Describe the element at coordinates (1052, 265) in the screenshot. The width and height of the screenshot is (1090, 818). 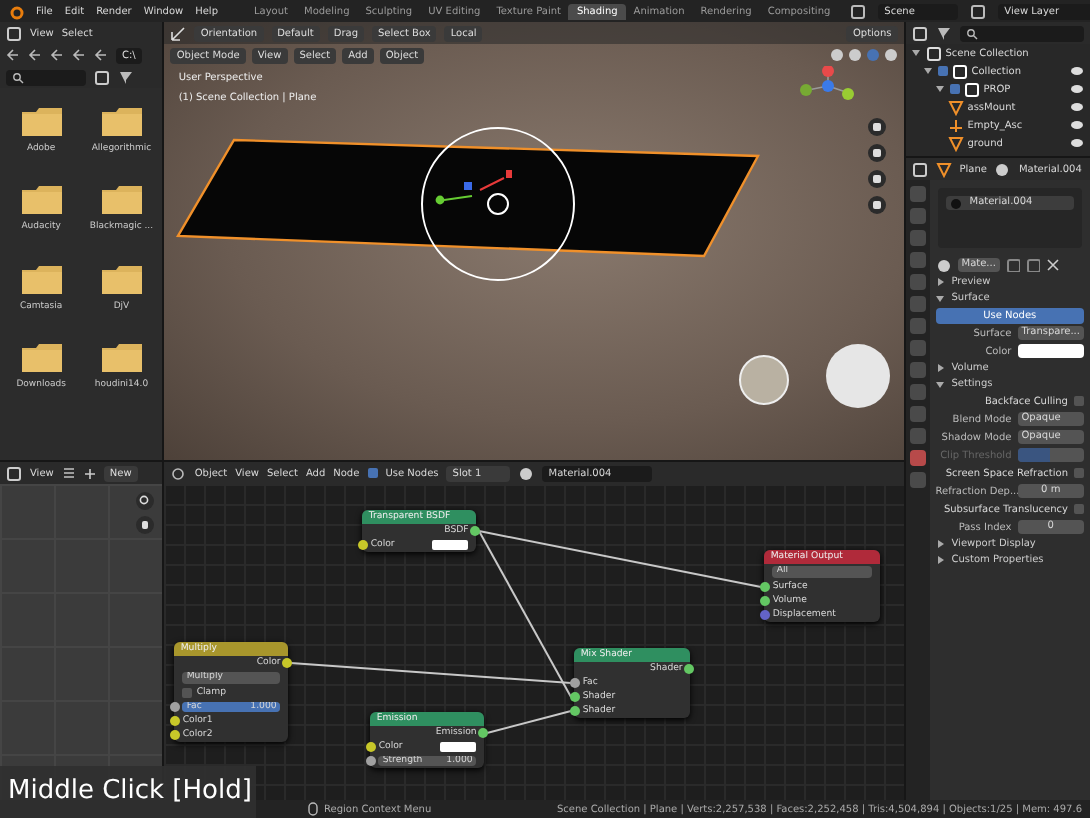
I see `unlink-icon` at that location.